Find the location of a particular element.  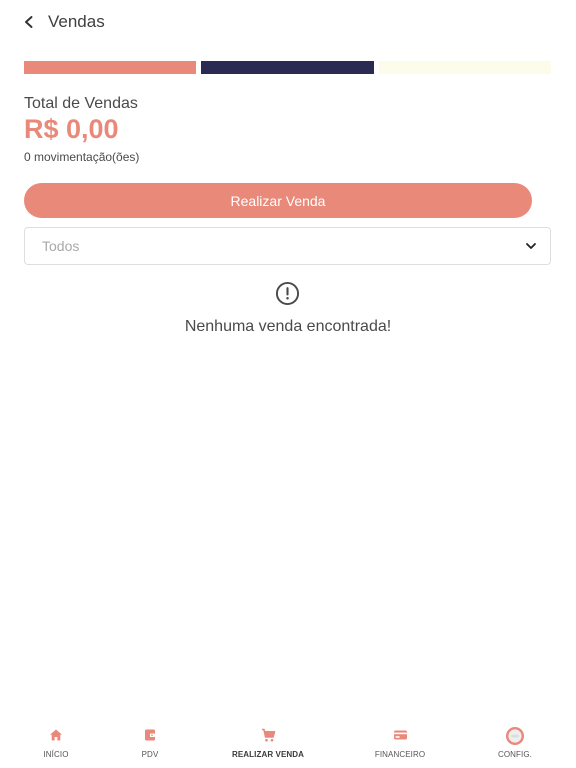

color-bars is located at coordinates (287, 67).